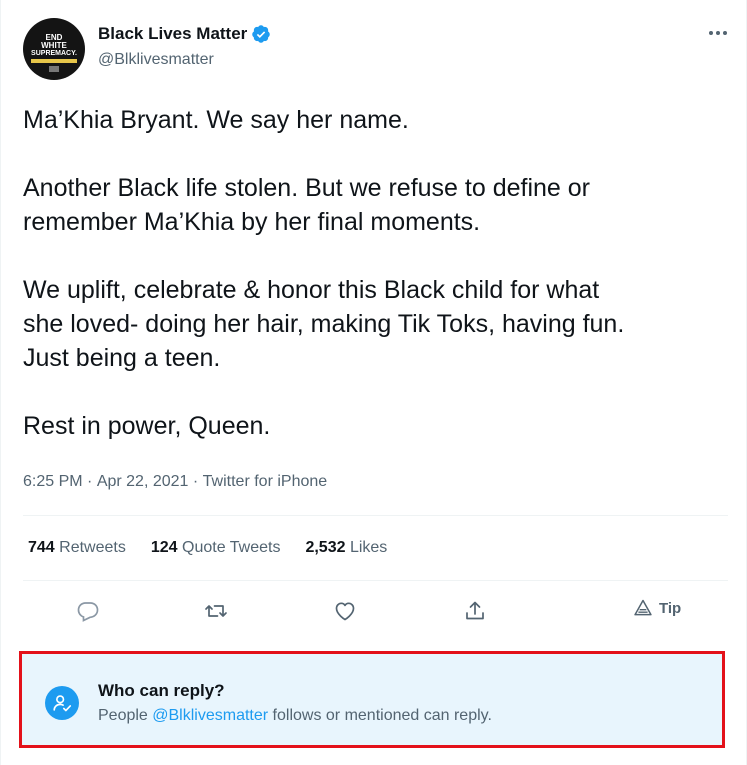 The image size is (747, 765). What do you see at coordinates (53, 482) in the screenshot?
I see `tweet-time: 6:25 PM` at bounding box center [53, 482].